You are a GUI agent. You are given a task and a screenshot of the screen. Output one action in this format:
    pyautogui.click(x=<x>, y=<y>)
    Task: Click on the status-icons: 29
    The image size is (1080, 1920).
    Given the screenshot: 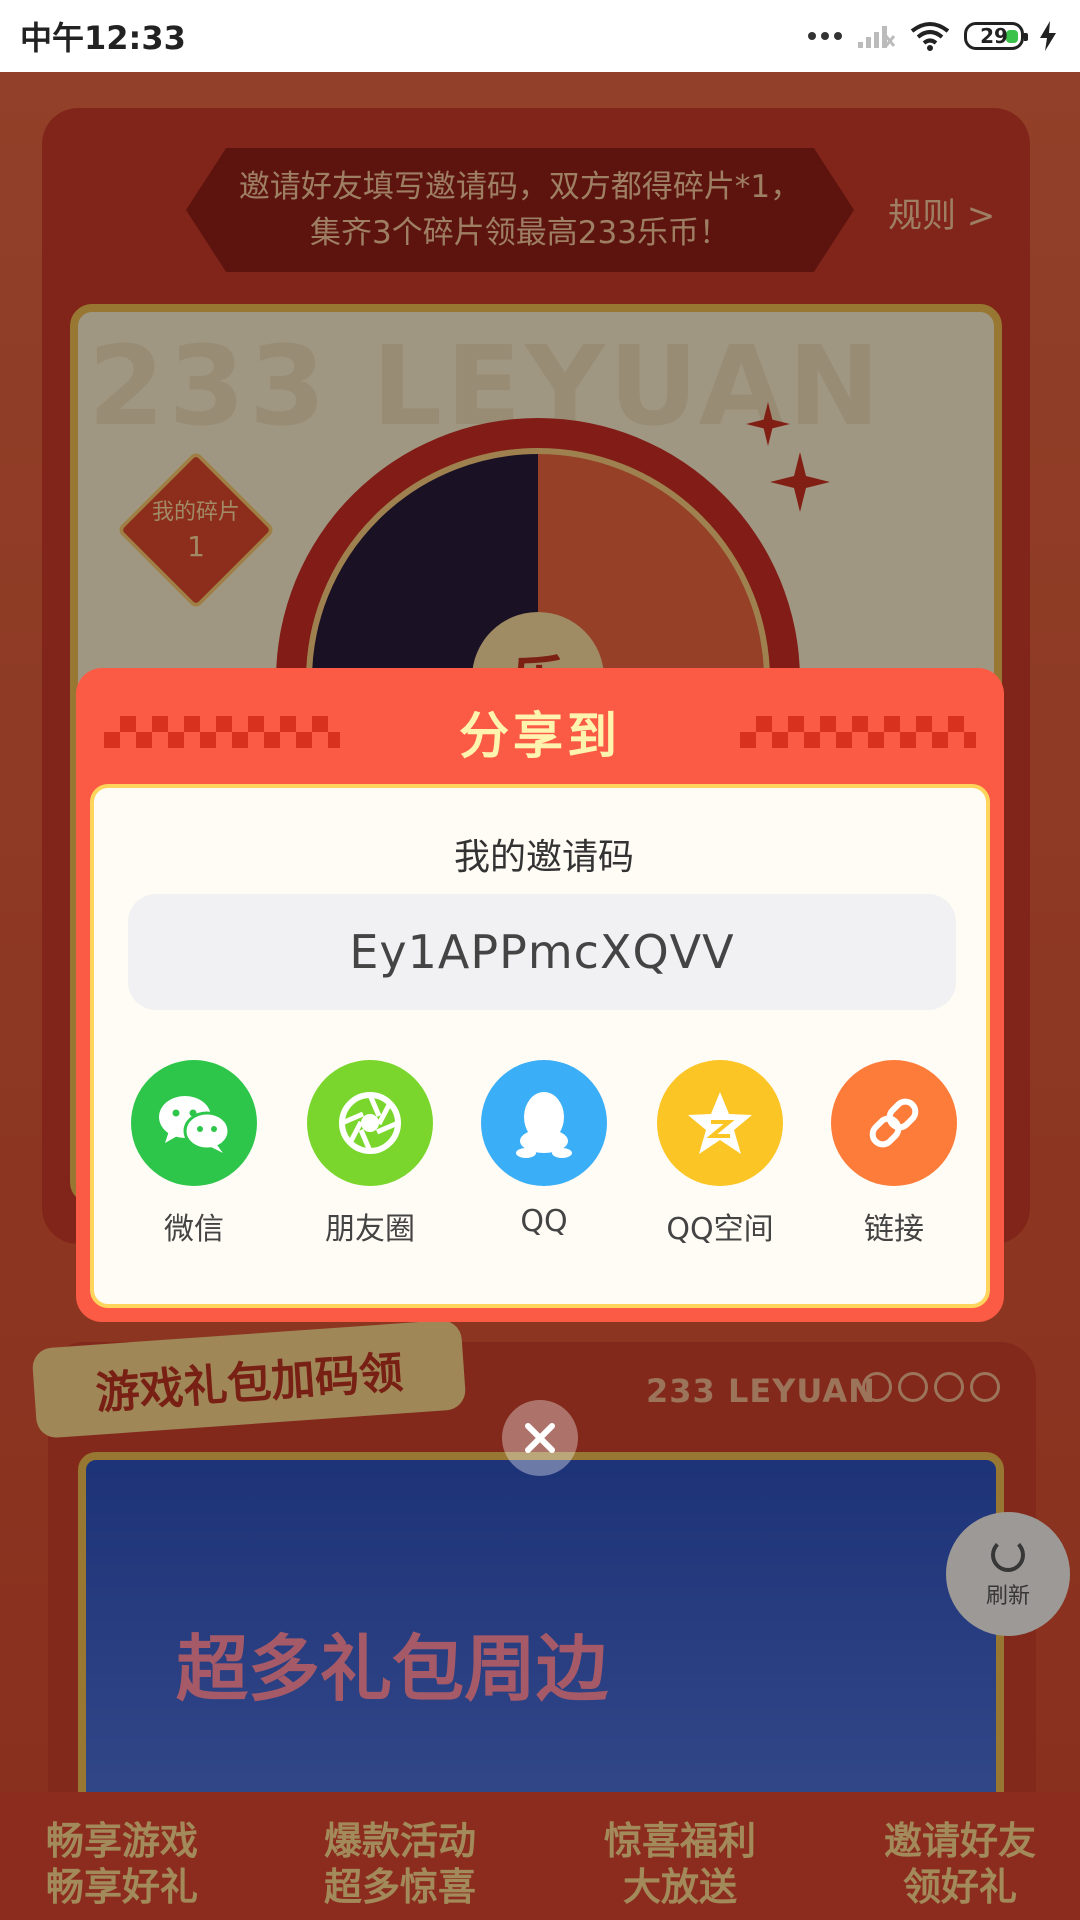 What is the action you would take?
    pyautogui.click(x=933, y=36)
    